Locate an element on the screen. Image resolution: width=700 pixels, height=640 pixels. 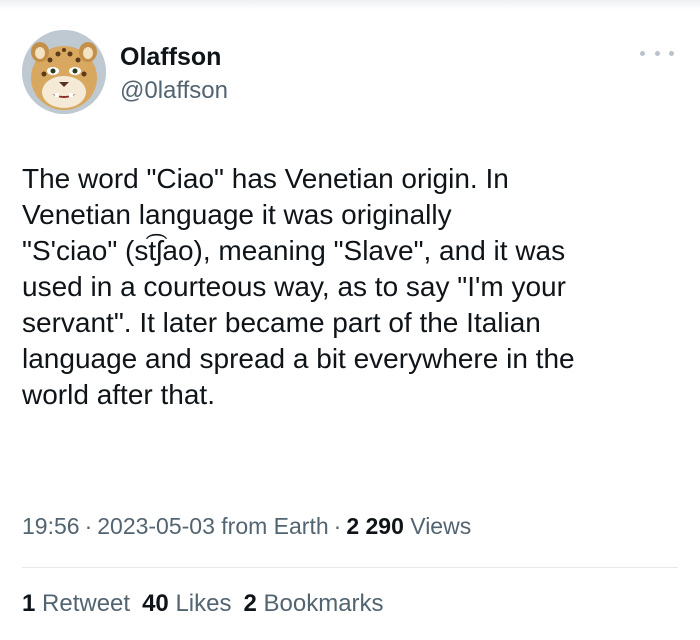
tweet-line: world after that. is located at coordinates (118, 394).